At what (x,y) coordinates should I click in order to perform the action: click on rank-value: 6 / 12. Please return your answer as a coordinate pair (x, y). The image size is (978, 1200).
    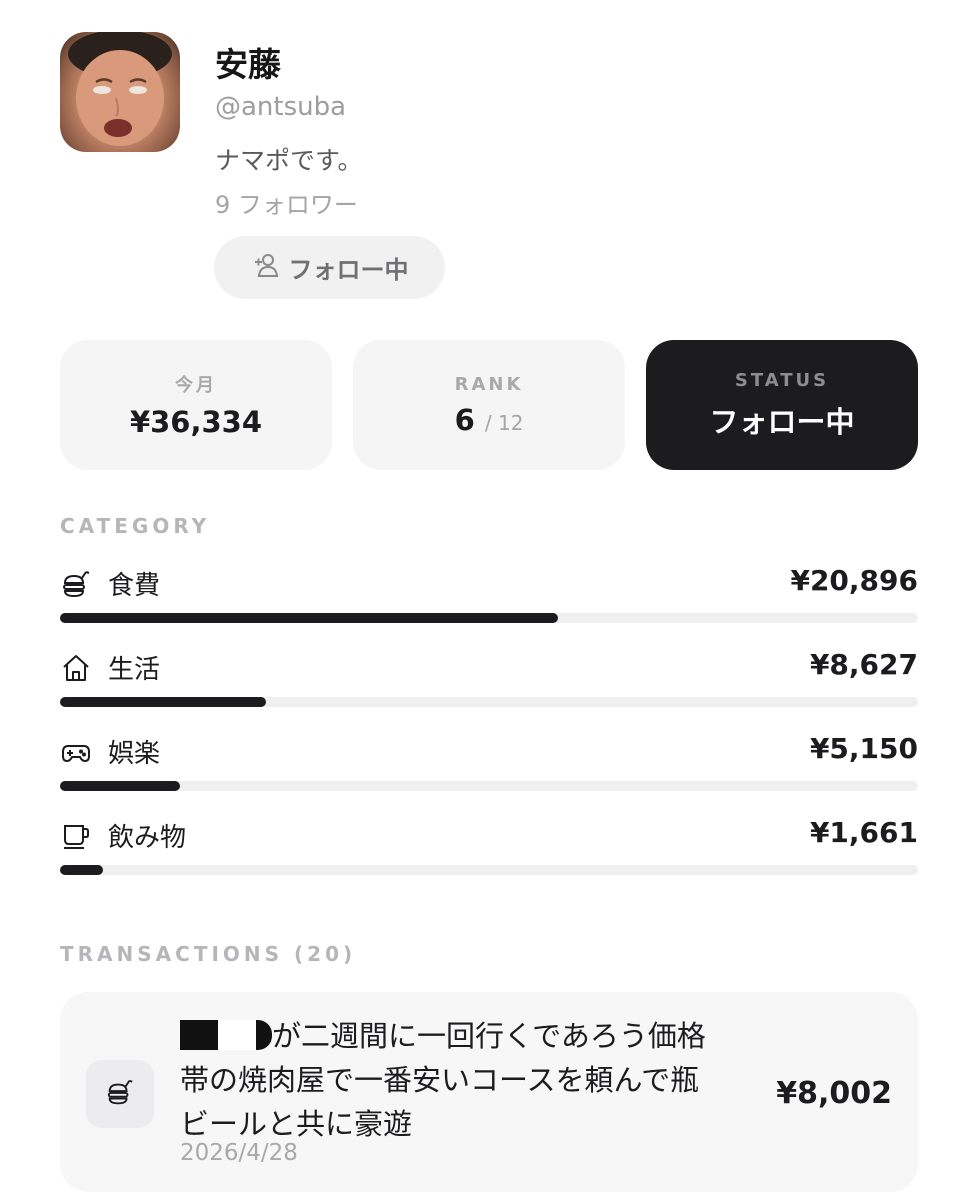
    Looking at the image, I should click on (489, 420).